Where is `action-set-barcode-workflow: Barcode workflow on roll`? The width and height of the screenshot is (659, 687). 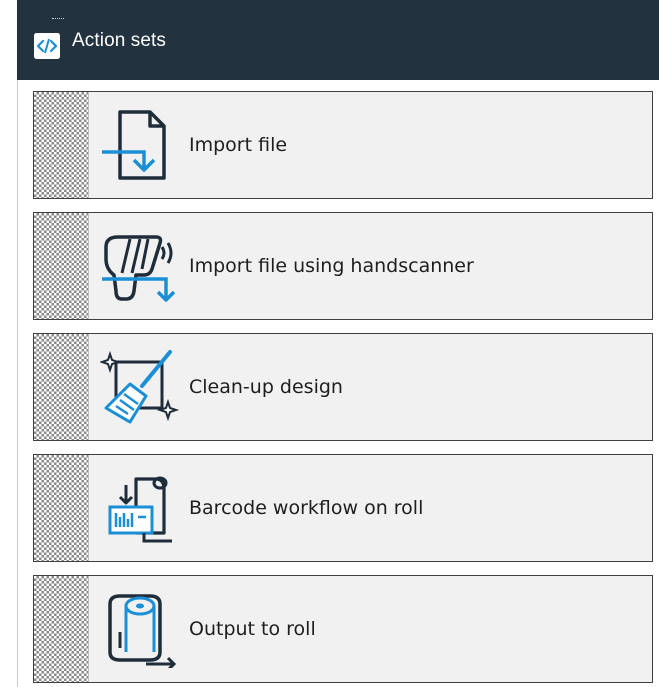
action-set-barcode-workflow: Barcode workflow on roll is located at coordinates (343, 508).